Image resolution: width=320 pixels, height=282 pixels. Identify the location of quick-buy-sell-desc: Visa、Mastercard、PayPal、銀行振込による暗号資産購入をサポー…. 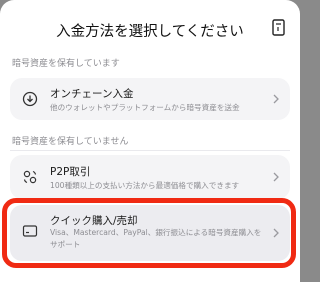
(156, 238).